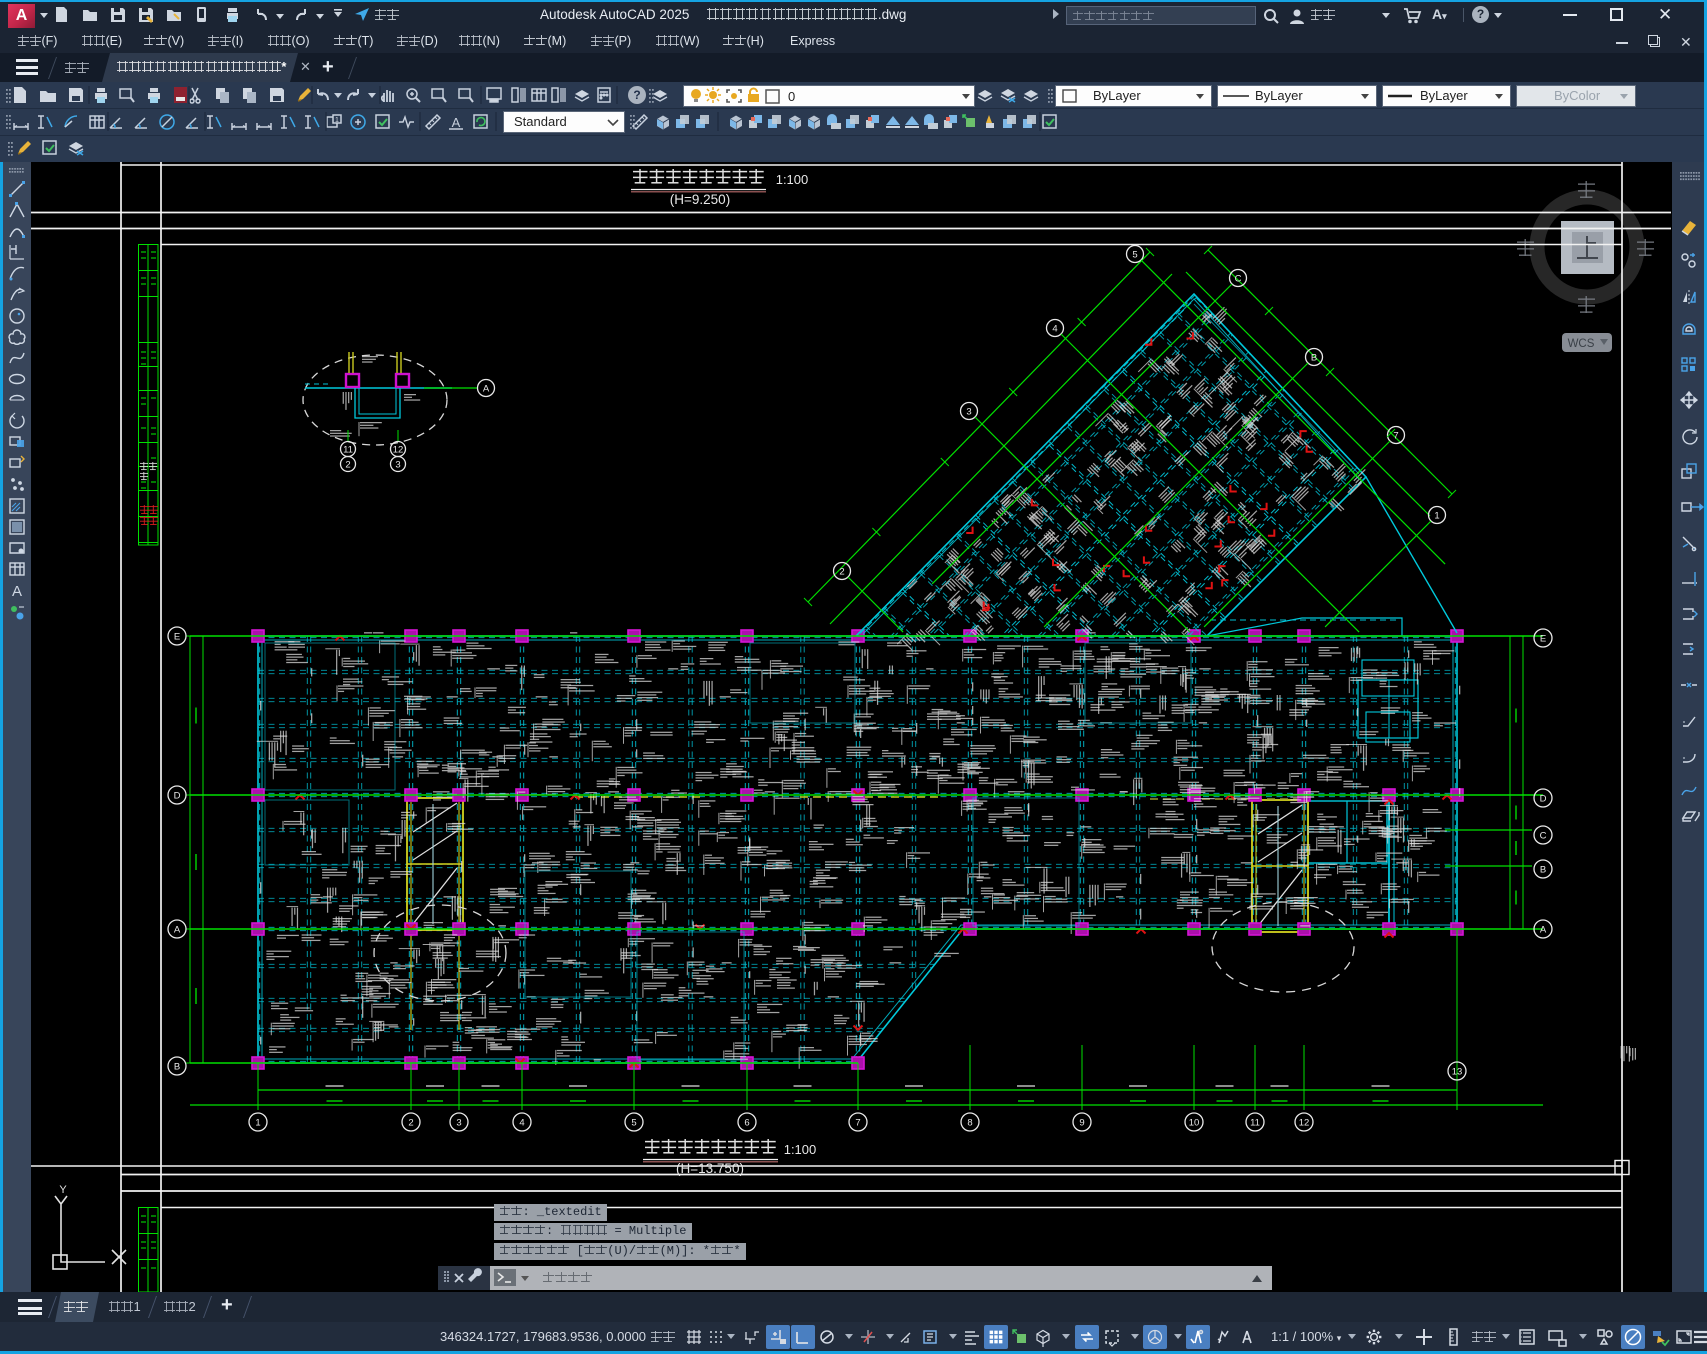  I want to click on svg-text: 13, so click(1457, 1072).